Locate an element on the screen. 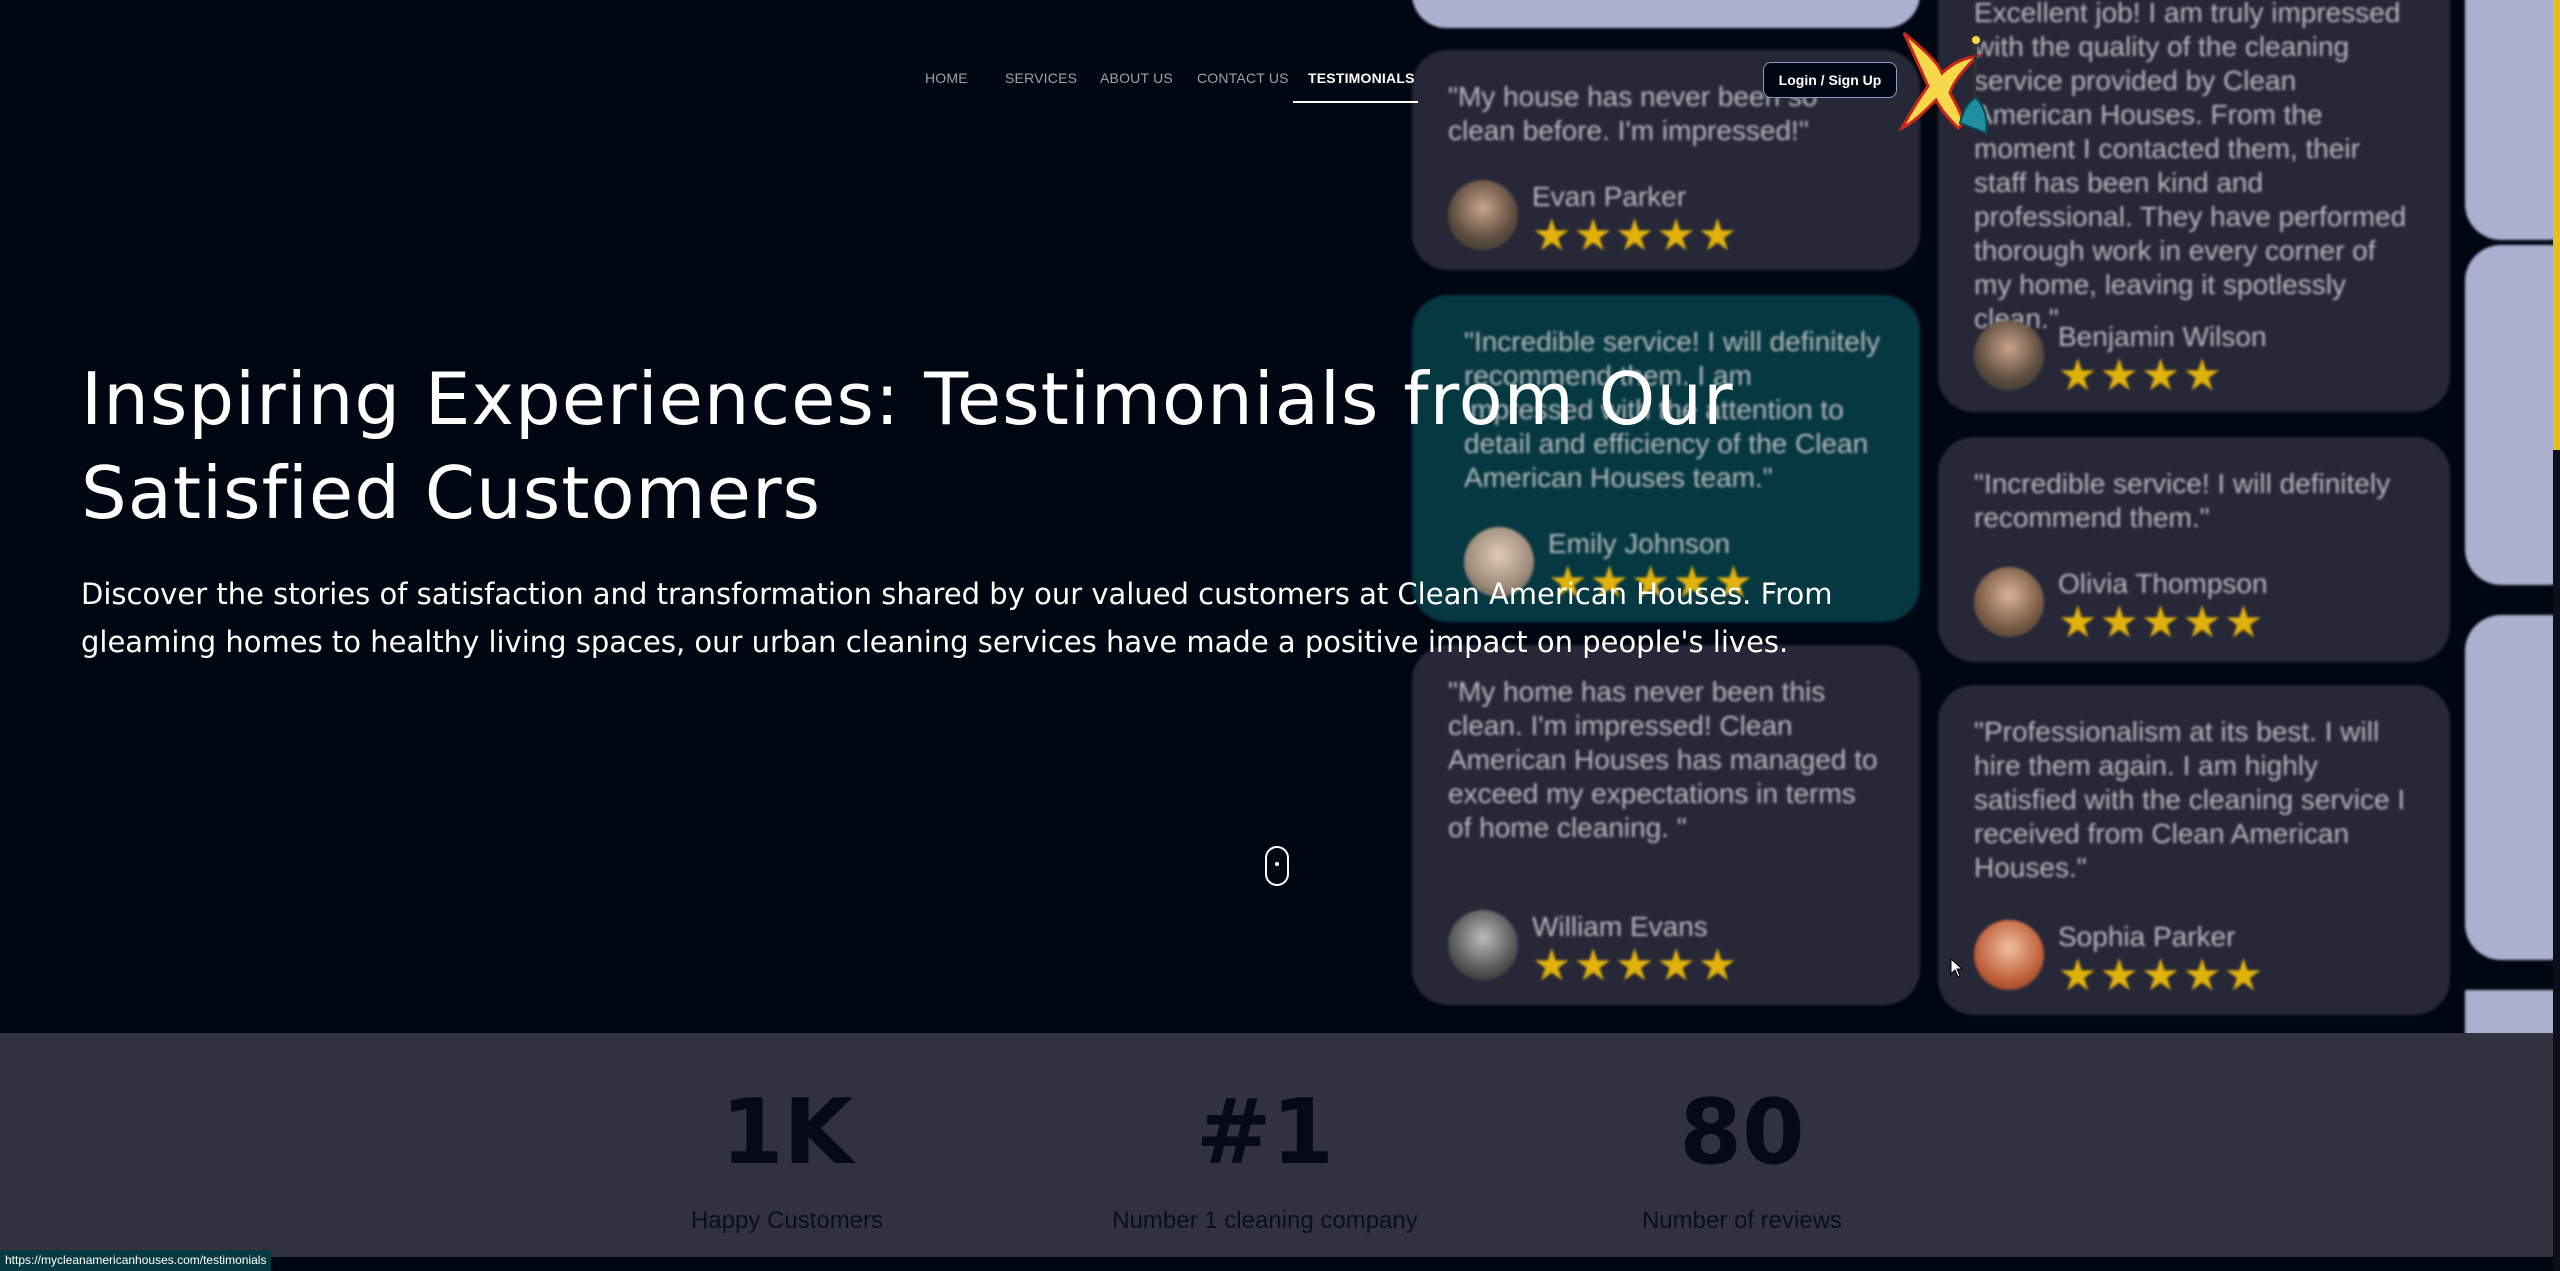 The width and height of the screenshot is (2560, 1271). stat-happy-customers: 1K Happy Customers is located at coordinates (787, 1159).